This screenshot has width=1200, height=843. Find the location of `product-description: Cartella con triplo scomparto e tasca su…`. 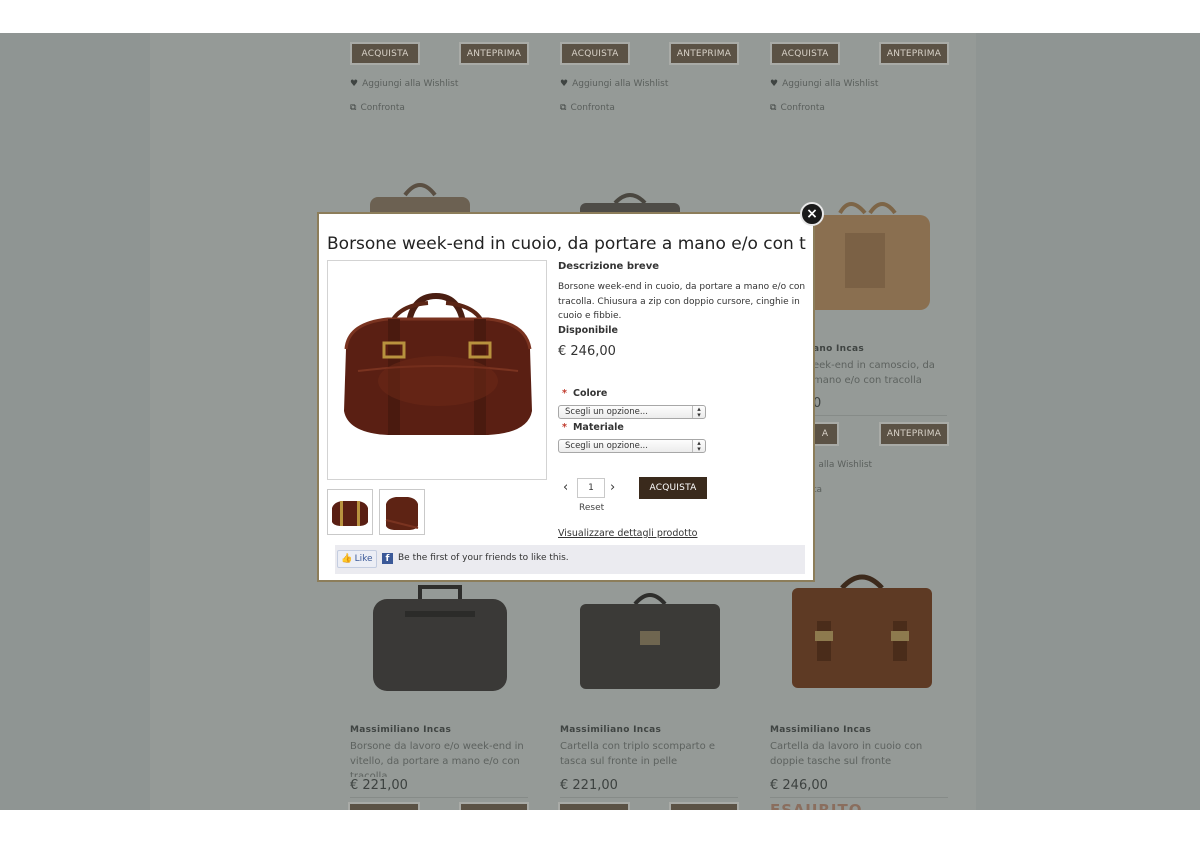

product-description: Cartella con triplo scomparto e tasca su… is located at coordinates (650, 754).